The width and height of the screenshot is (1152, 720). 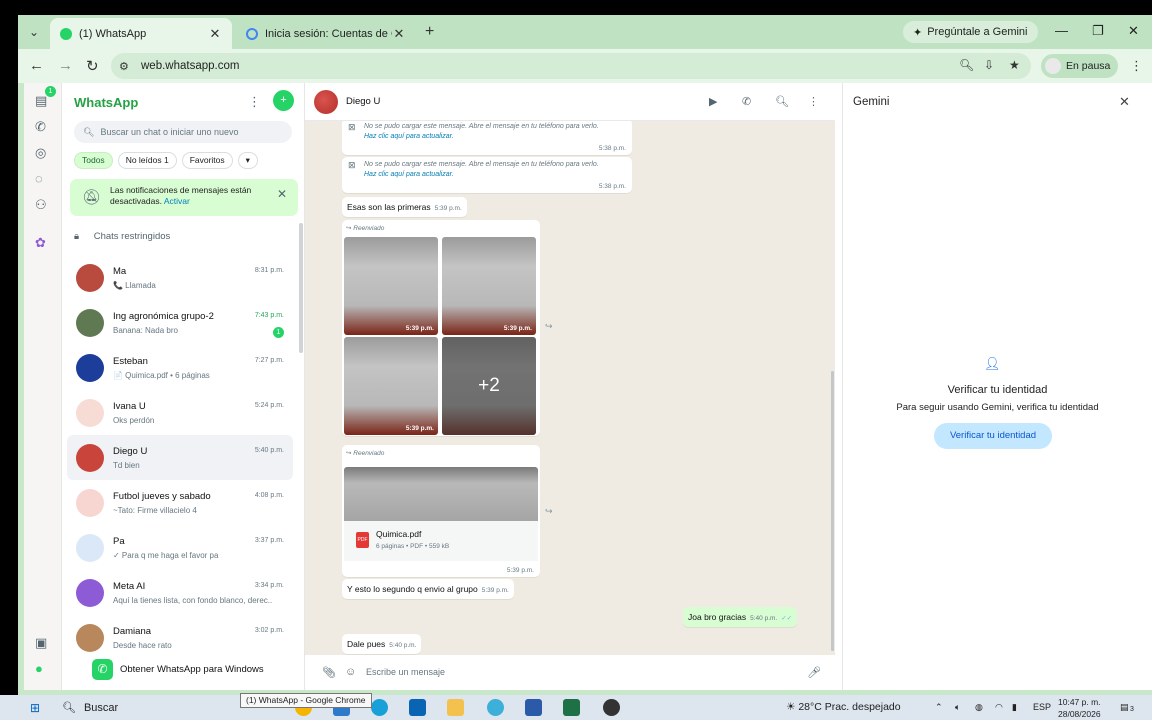 I want to click on restricted-chats: 🔒︎ Chats restringidos, so click(x=122, y=236).